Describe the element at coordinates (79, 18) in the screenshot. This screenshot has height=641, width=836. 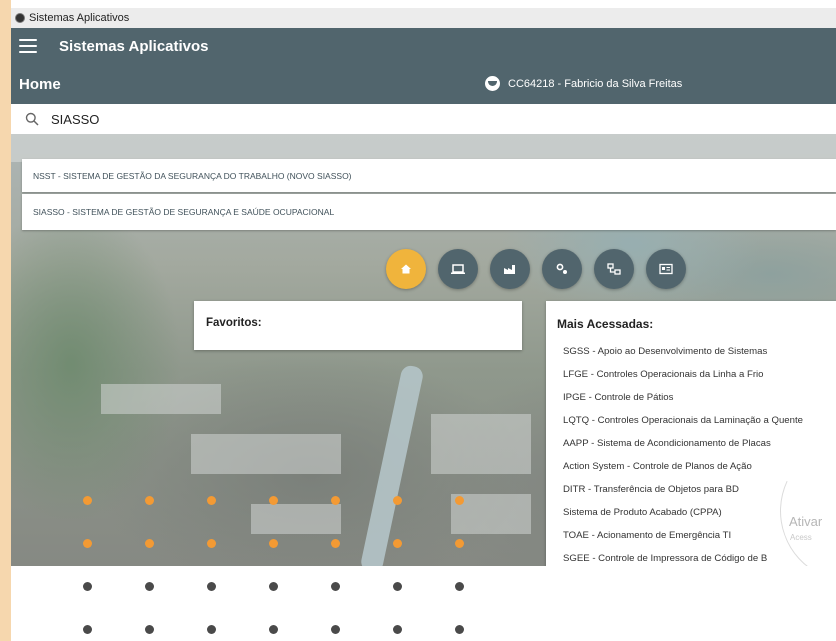
I see `window-title: Sistemas Aplicativos` at that location.